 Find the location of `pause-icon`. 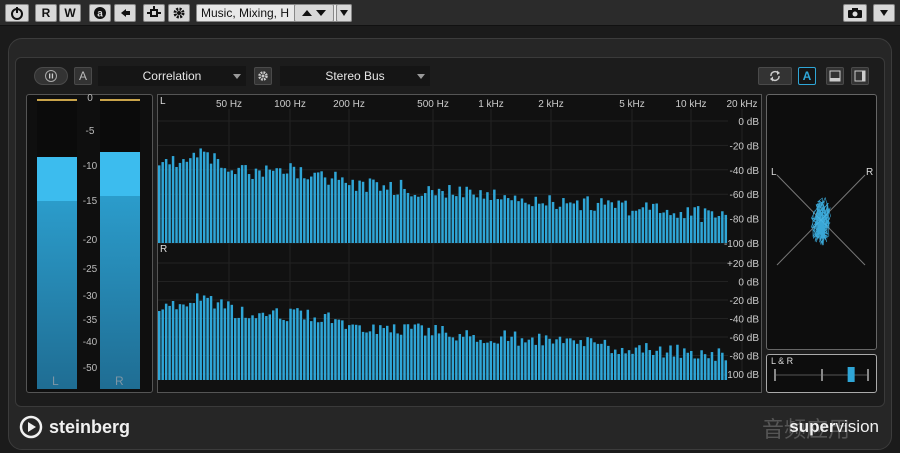

pause-icon is located at coordinates (51, 76).